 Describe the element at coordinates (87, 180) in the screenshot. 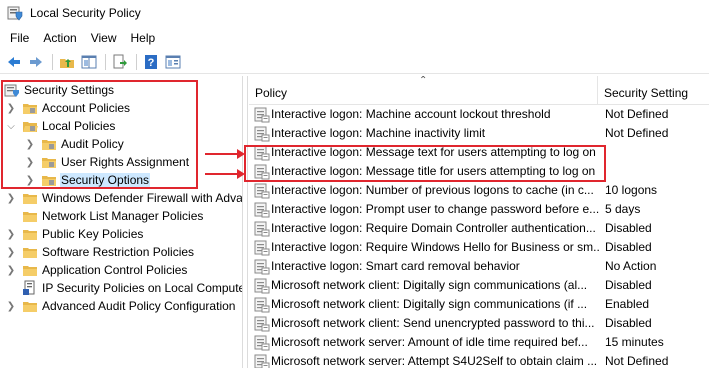

I see `tree-item-security-options: ❯ Security Options` at that location.